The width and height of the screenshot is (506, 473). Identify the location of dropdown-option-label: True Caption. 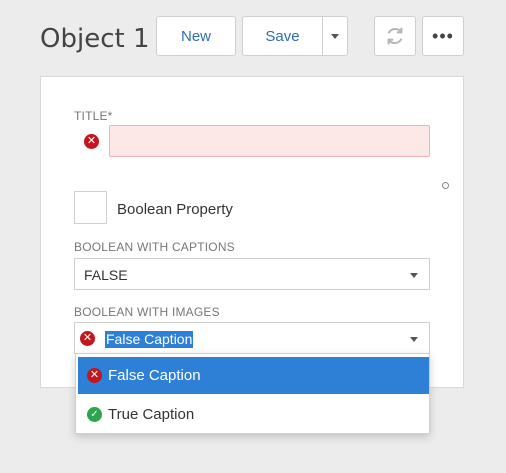
(151, 414).